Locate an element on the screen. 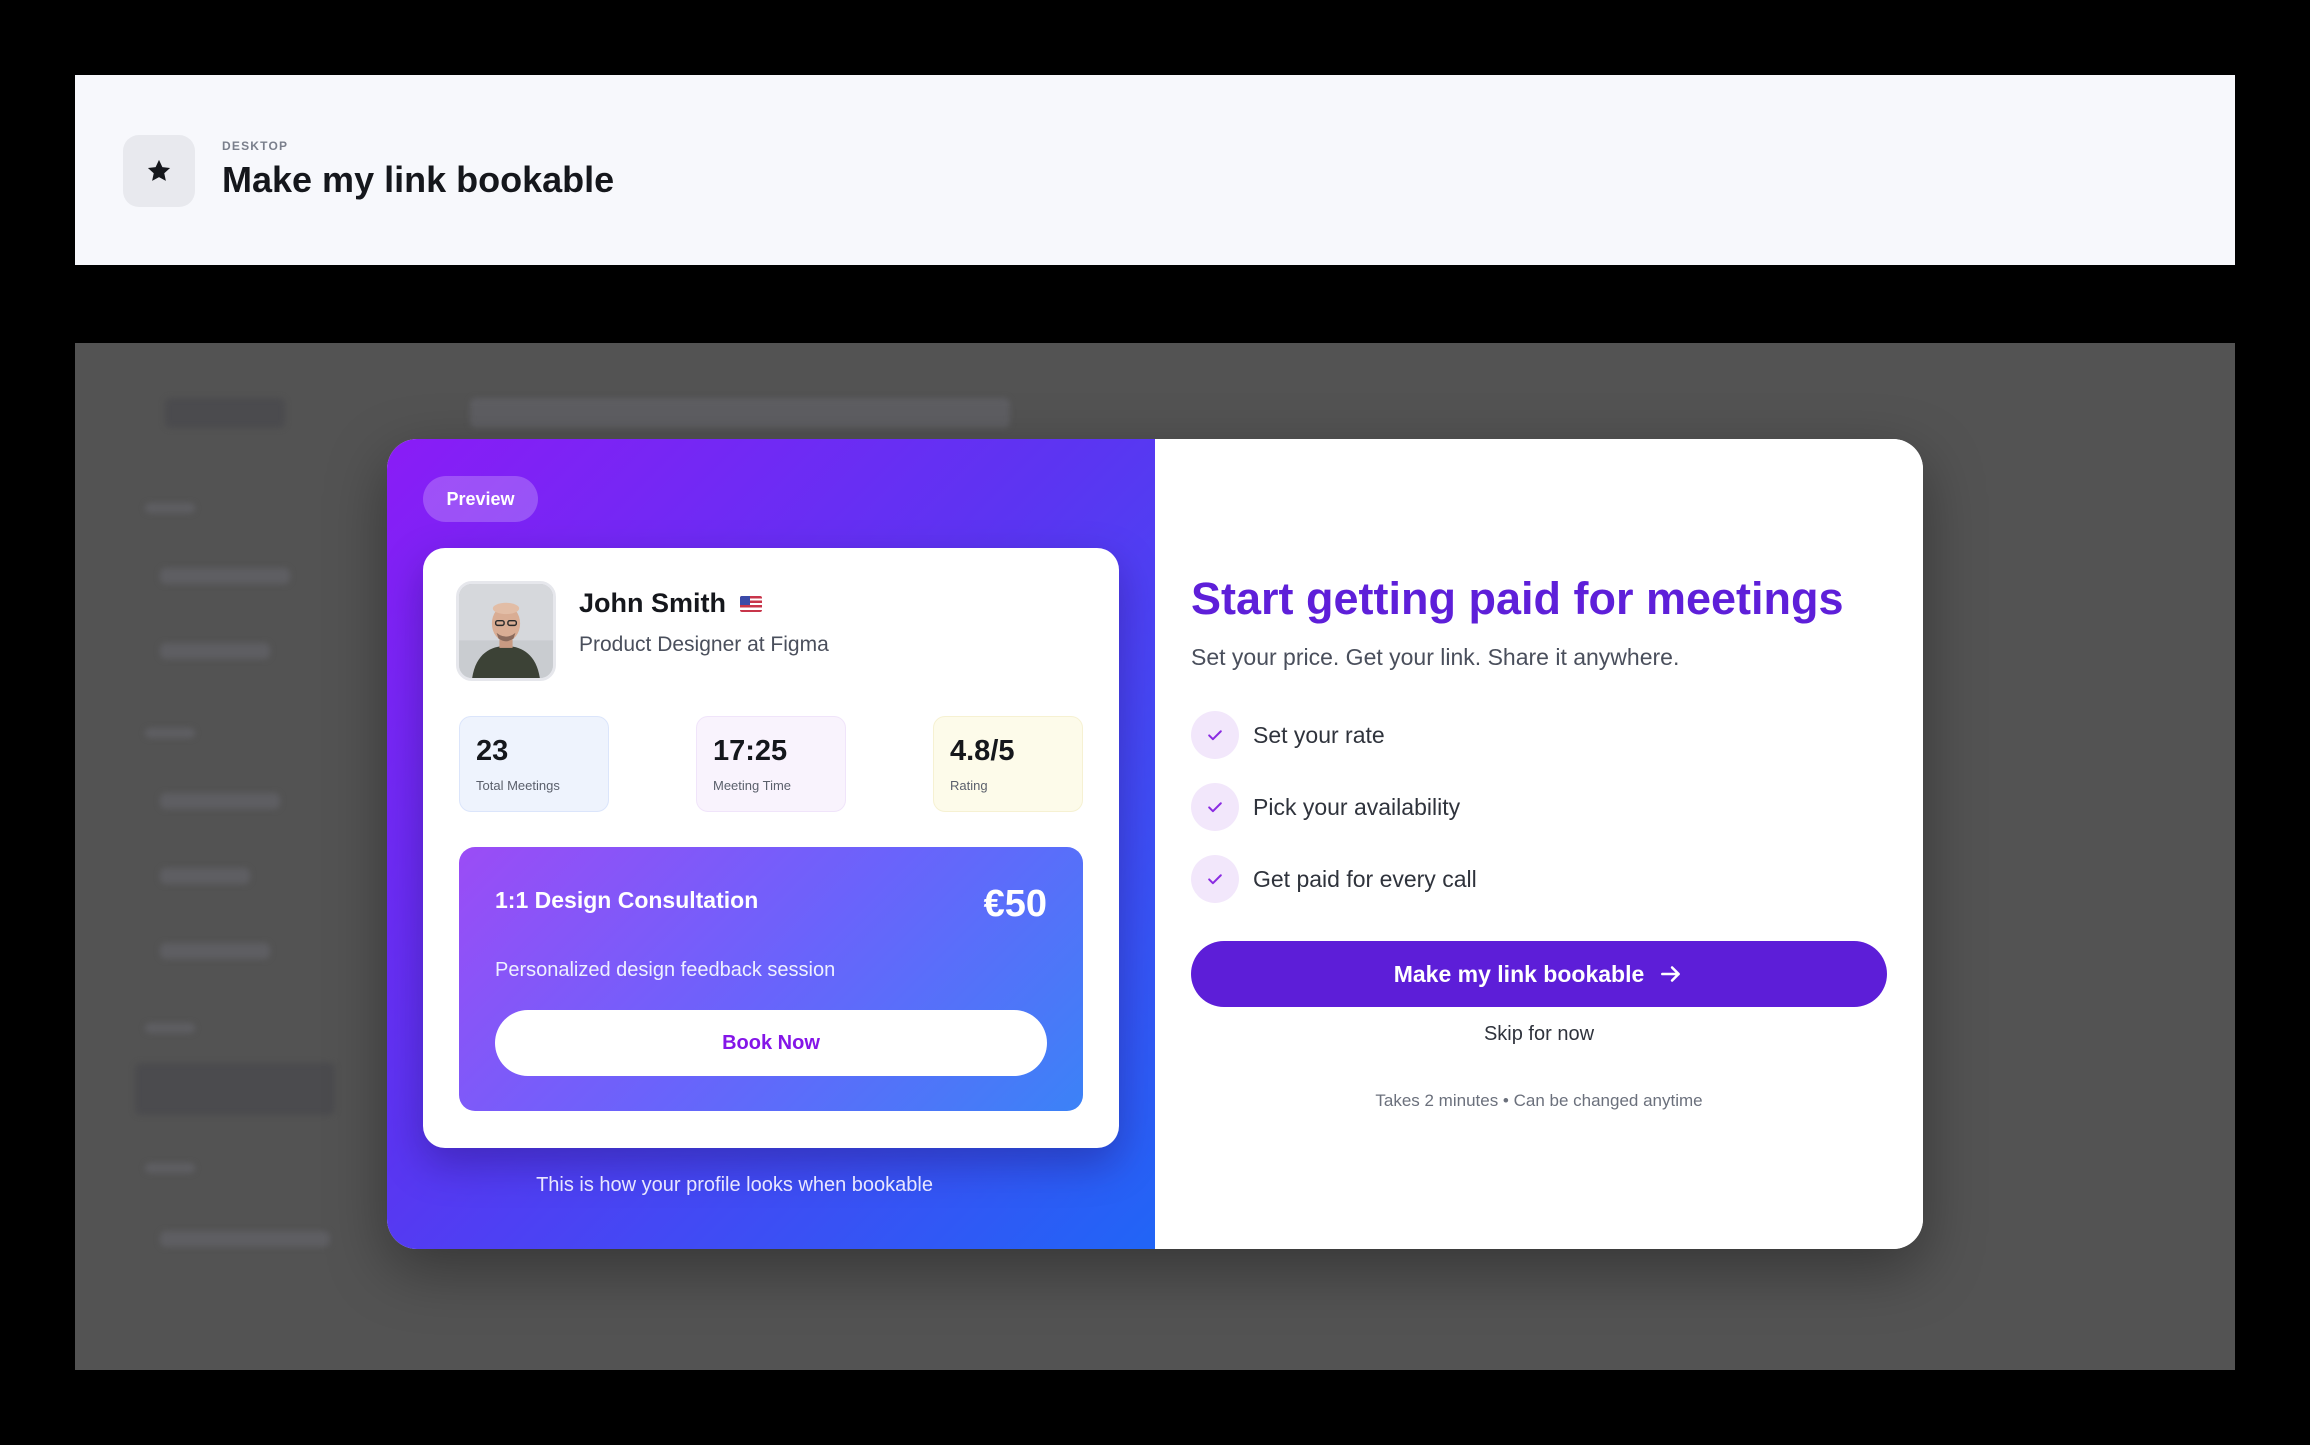 This screenshot has width=2310, height=1445. us-flag-icon is located at coordinates (751, 603).